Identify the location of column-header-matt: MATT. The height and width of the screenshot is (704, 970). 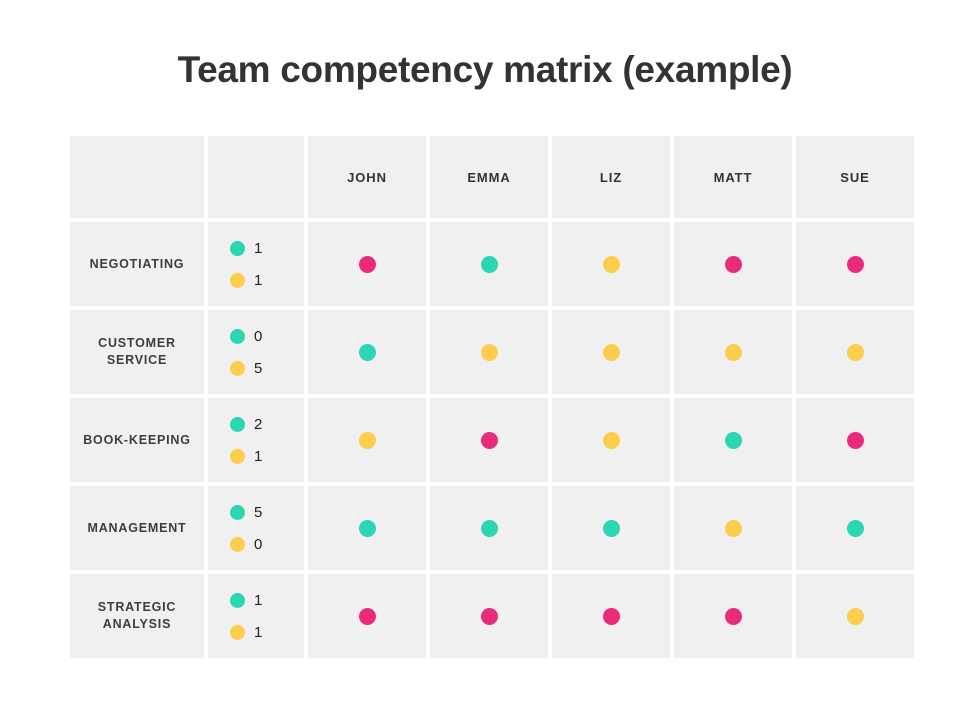
(733, 177).